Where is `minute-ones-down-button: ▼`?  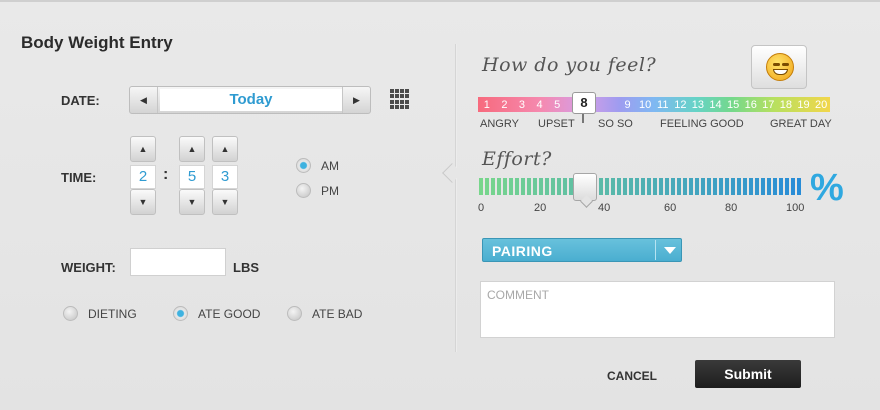
minute-ones-down-button: ▼ is located at coordinates (225, 202).